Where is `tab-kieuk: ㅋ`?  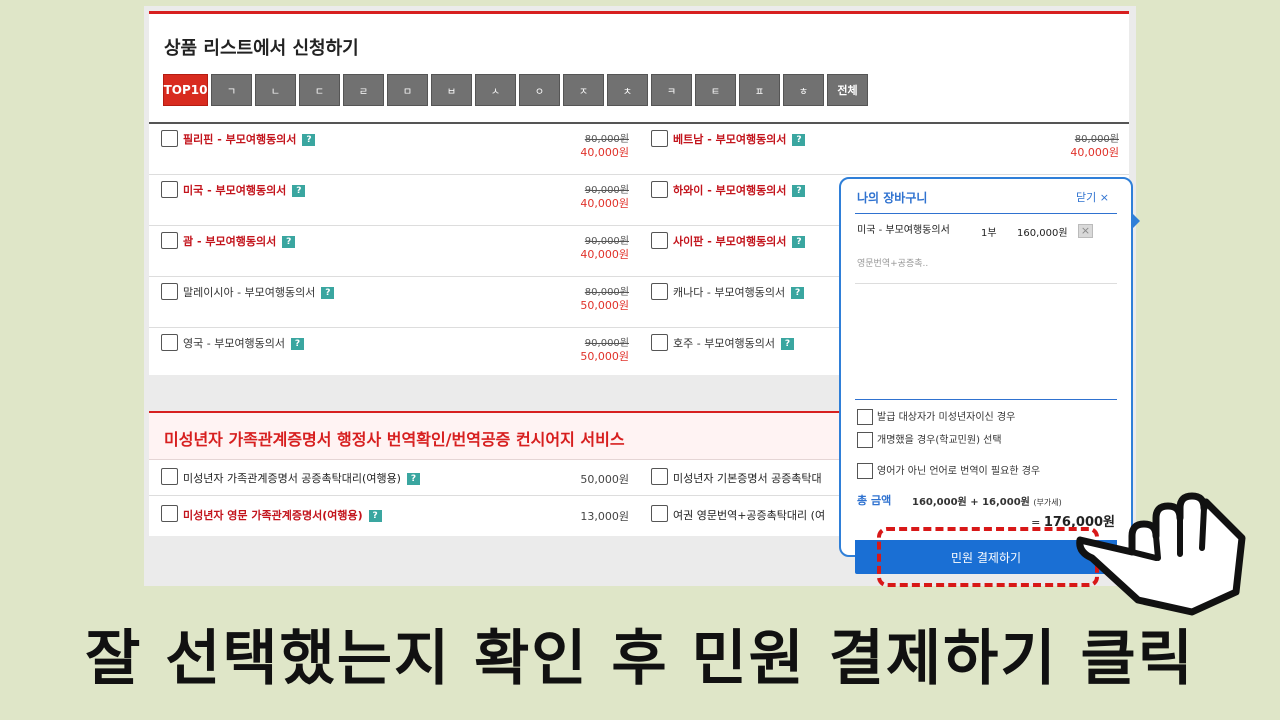 tab-kieuk: ㅋ is located at coordinates (671, 90).